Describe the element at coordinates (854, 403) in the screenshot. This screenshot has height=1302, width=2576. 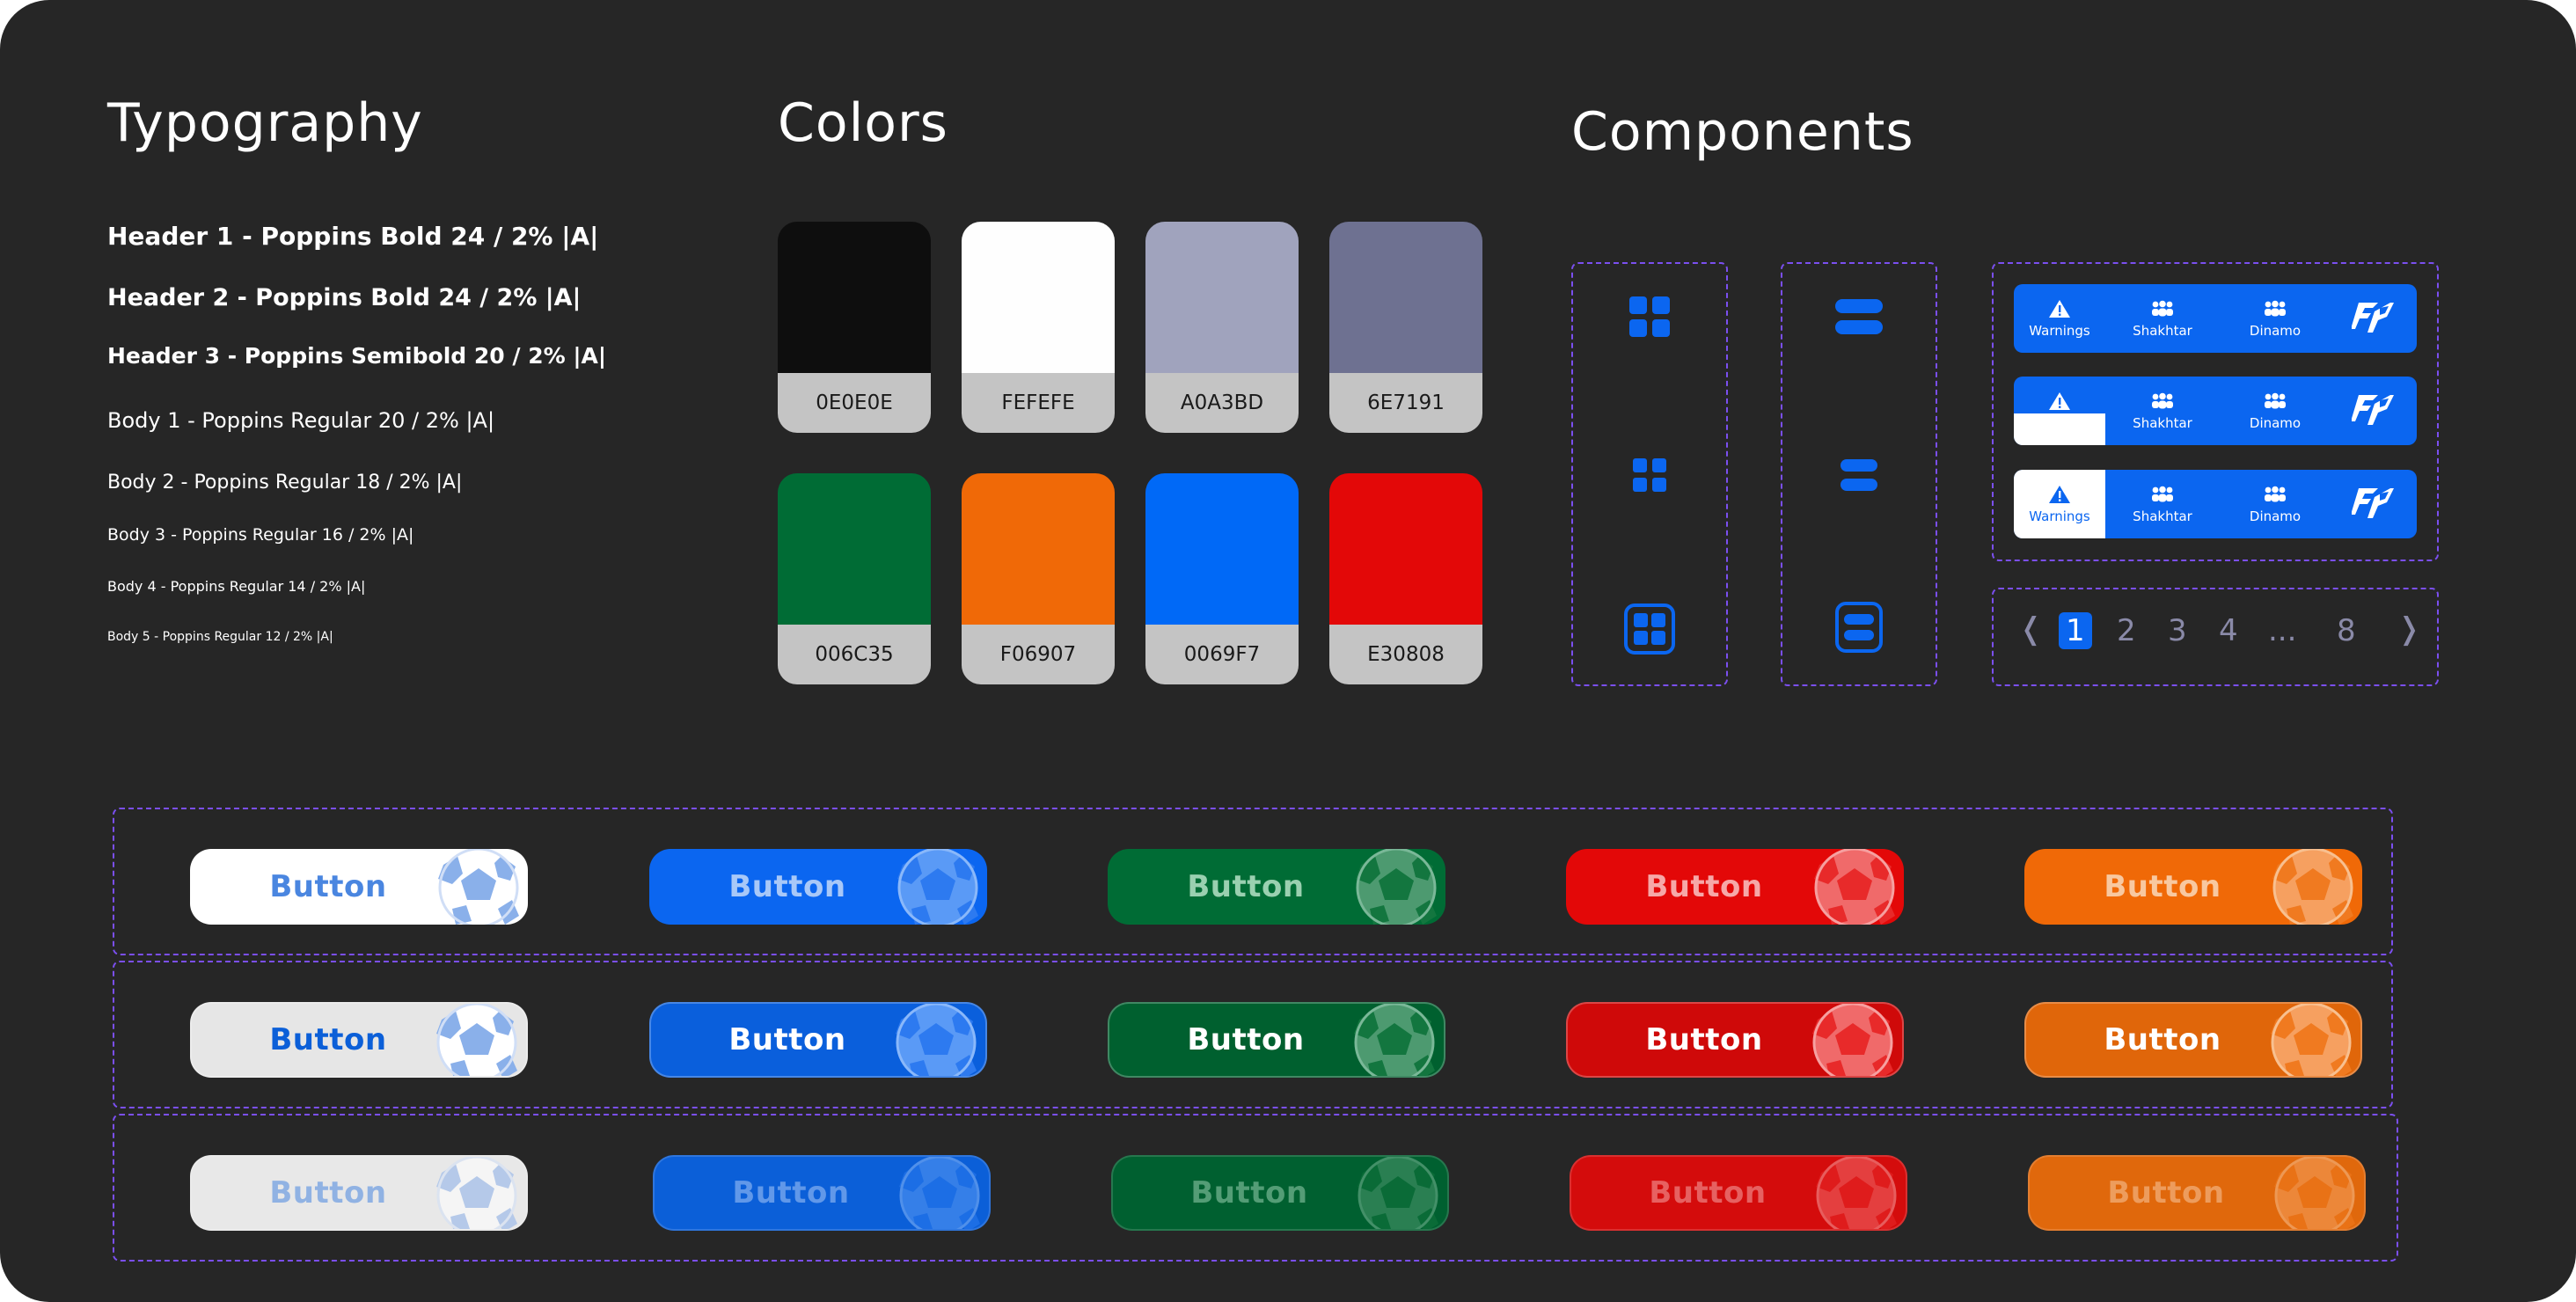
I see `color-swatch-label: 0E0E0E` at that location.